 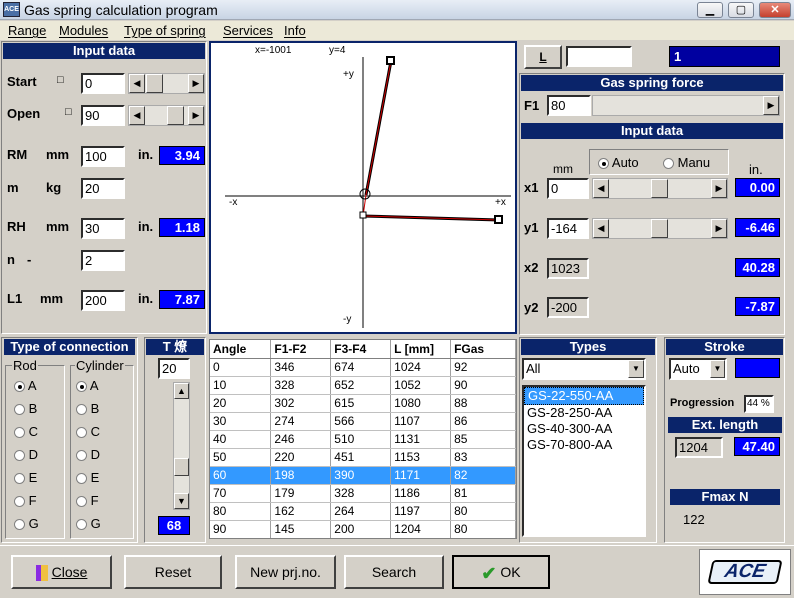 I want to click on open-slider: ◀ ▶, so click(x=166, y=115).